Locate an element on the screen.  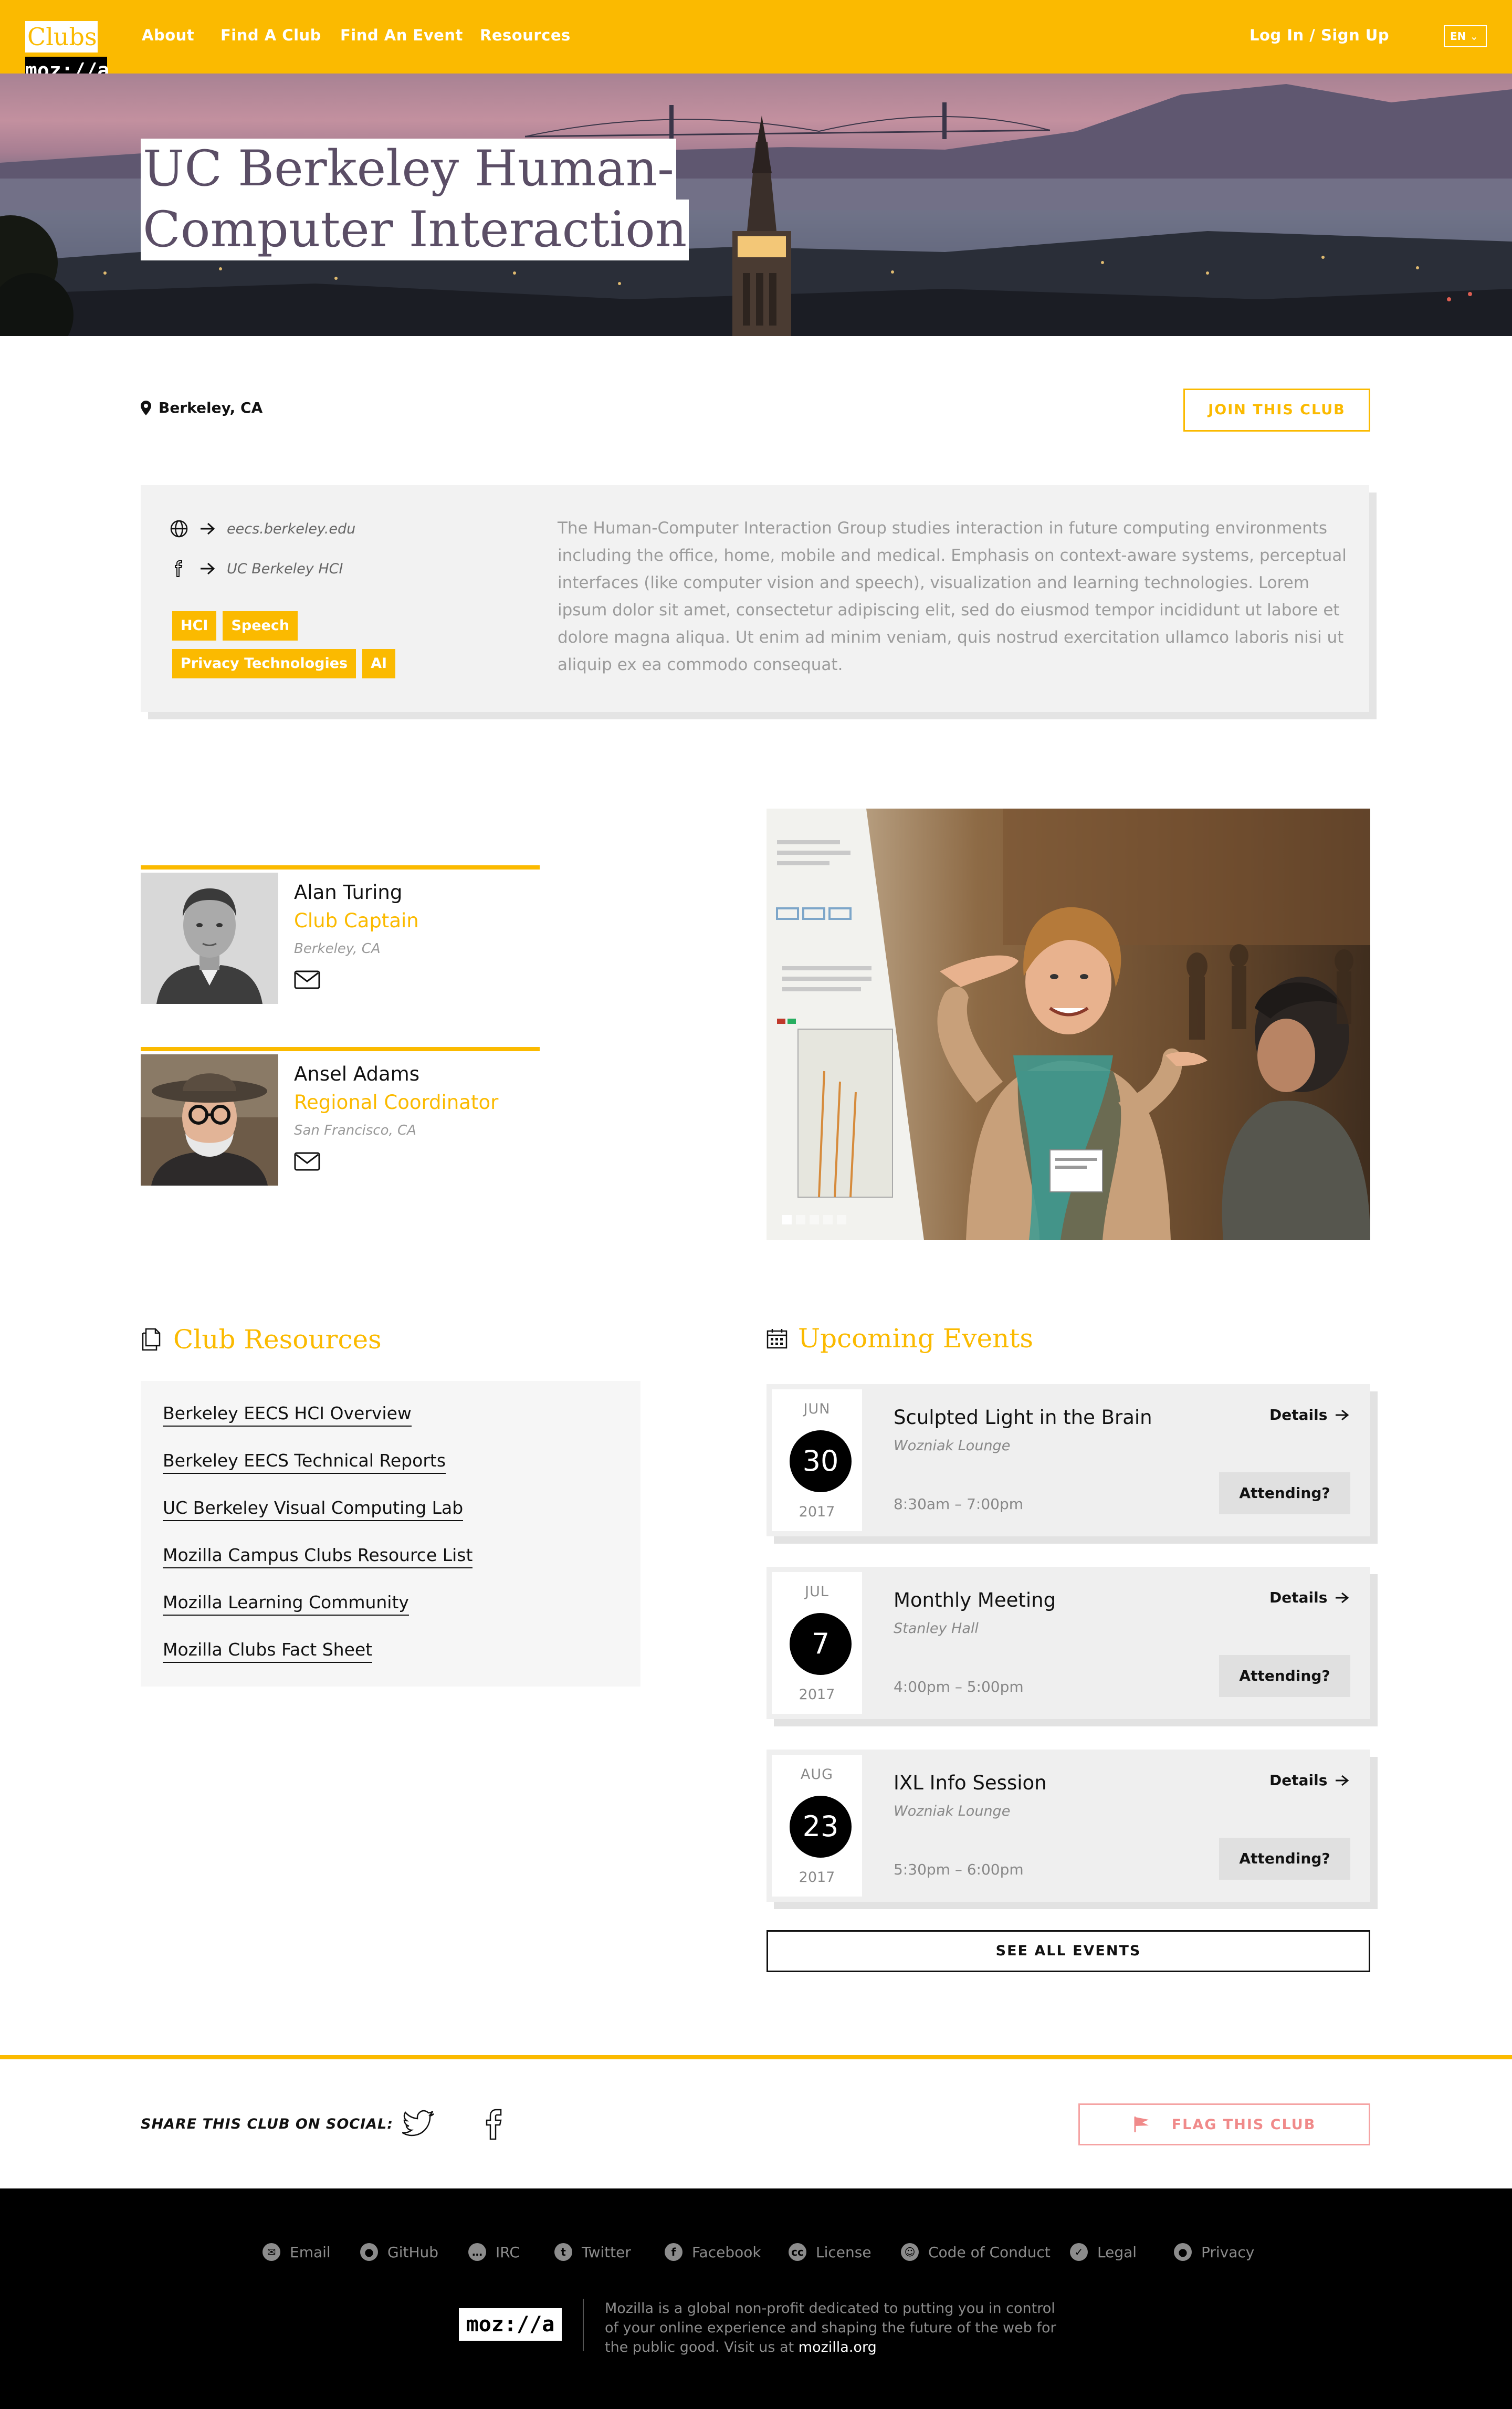
event-date-block: JUN 30 2017 is located at coordinates (817, 1460).